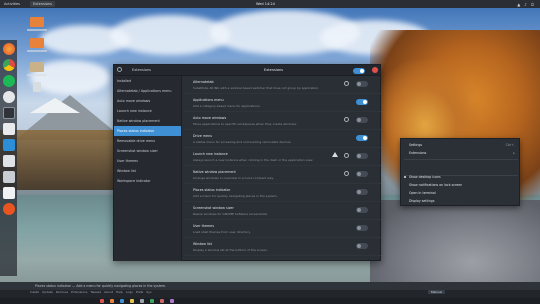  I want to click on activities-button: Activities, so click(12, 4).